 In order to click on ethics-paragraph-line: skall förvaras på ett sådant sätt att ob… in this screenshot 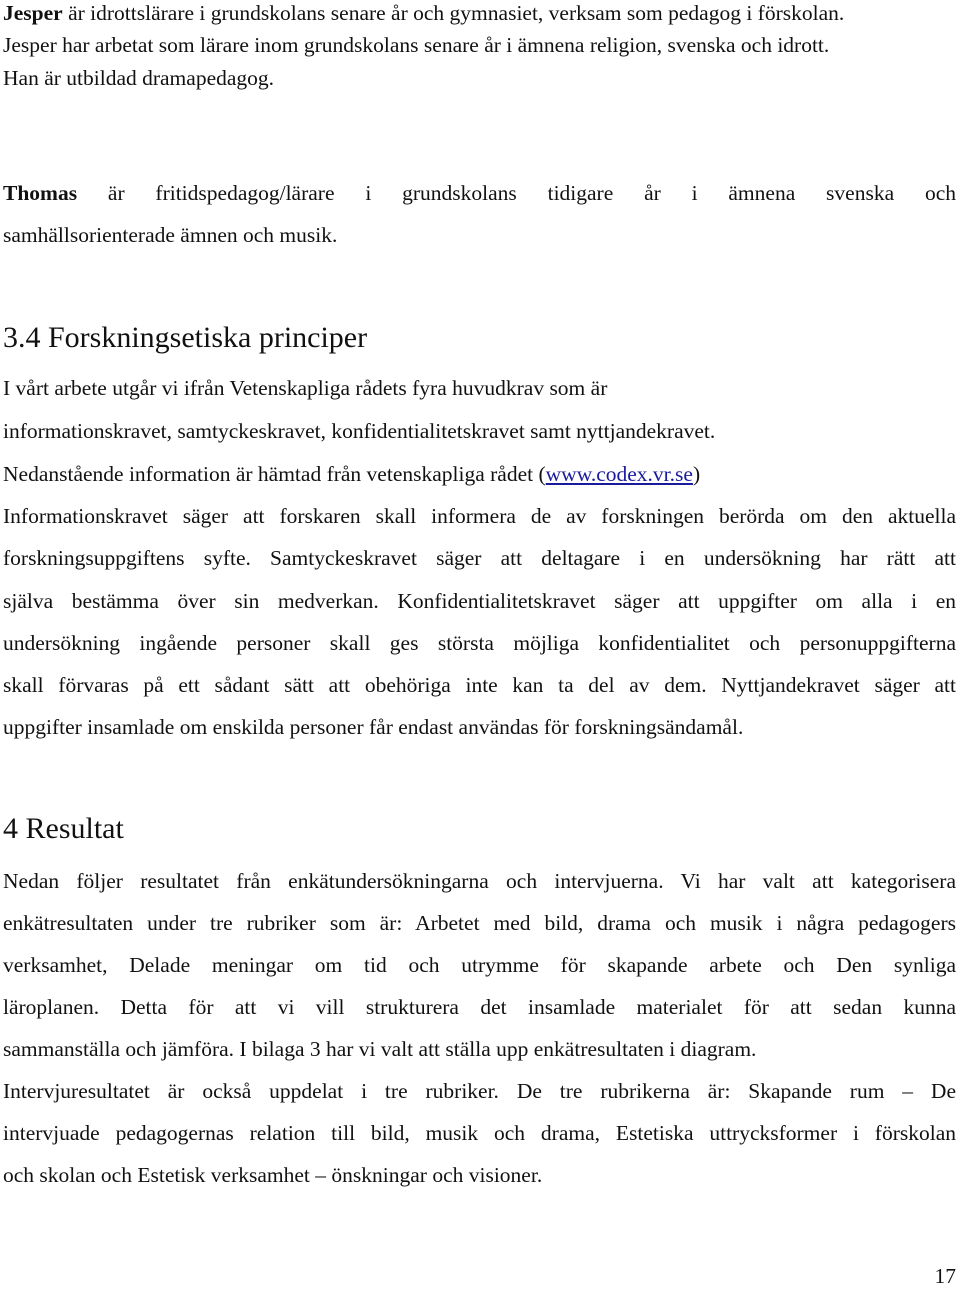, I will do `click(479, 685)`.